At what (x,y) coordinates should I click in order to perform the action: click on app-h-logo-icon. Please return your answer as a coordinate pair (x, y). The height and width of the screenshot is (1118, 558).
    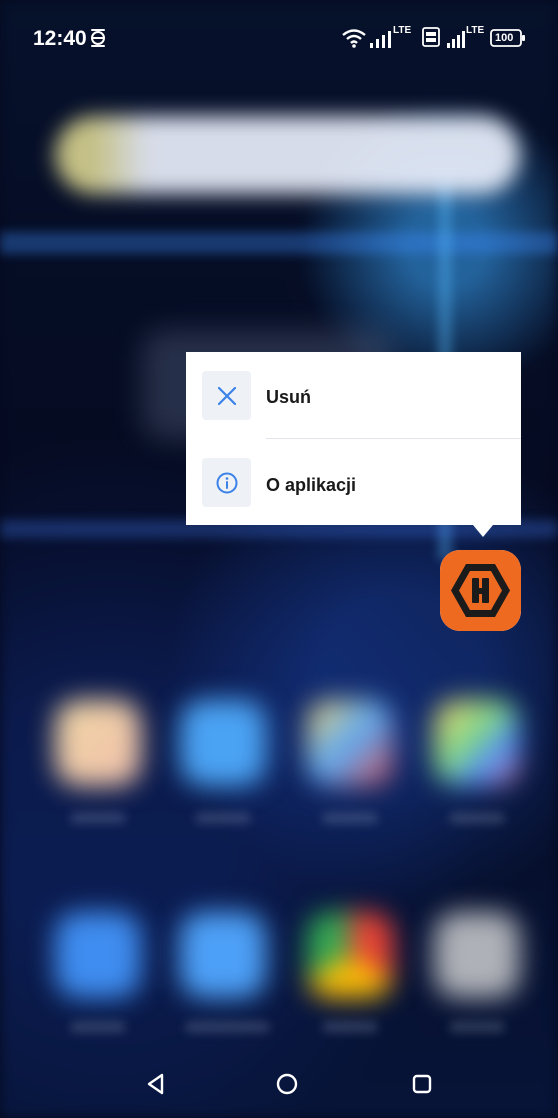
    Looking at the image, I should click on (480, 590).